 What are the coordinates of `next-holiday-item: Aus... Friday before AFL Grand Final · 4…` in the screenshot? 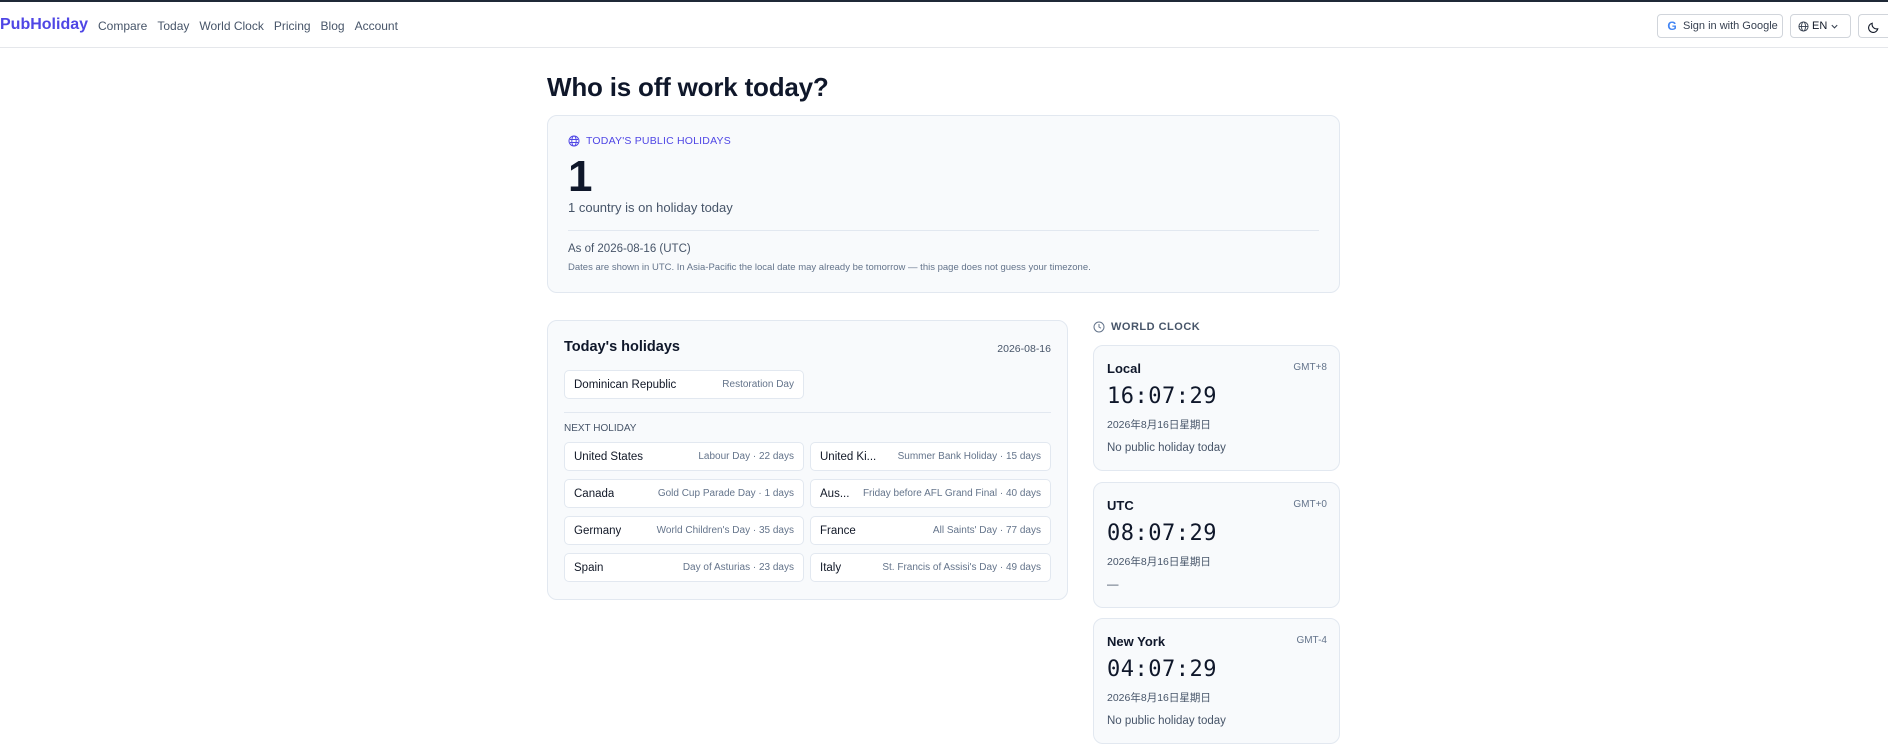 It's located at (930, 493).